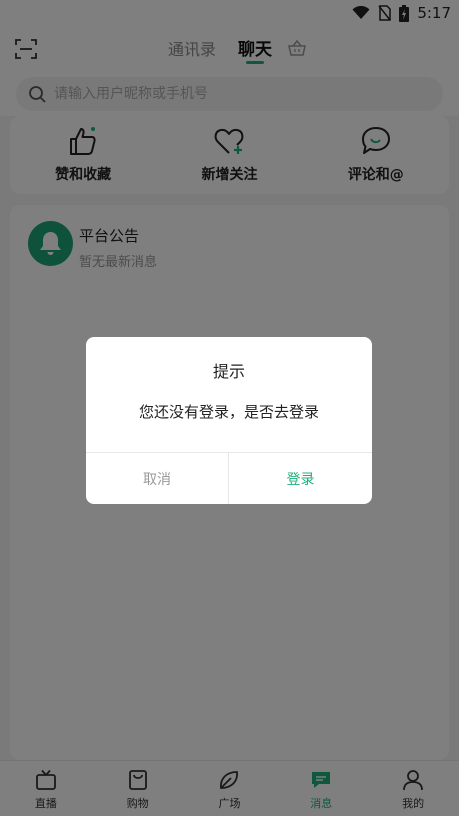 The width and height of the screenshot is (459, 816). What do you see at coordinates (228, 412) in the screenshot?
I see `dialog-message: 您还没有登录，是否去登录` at bounding box center [228, 412].